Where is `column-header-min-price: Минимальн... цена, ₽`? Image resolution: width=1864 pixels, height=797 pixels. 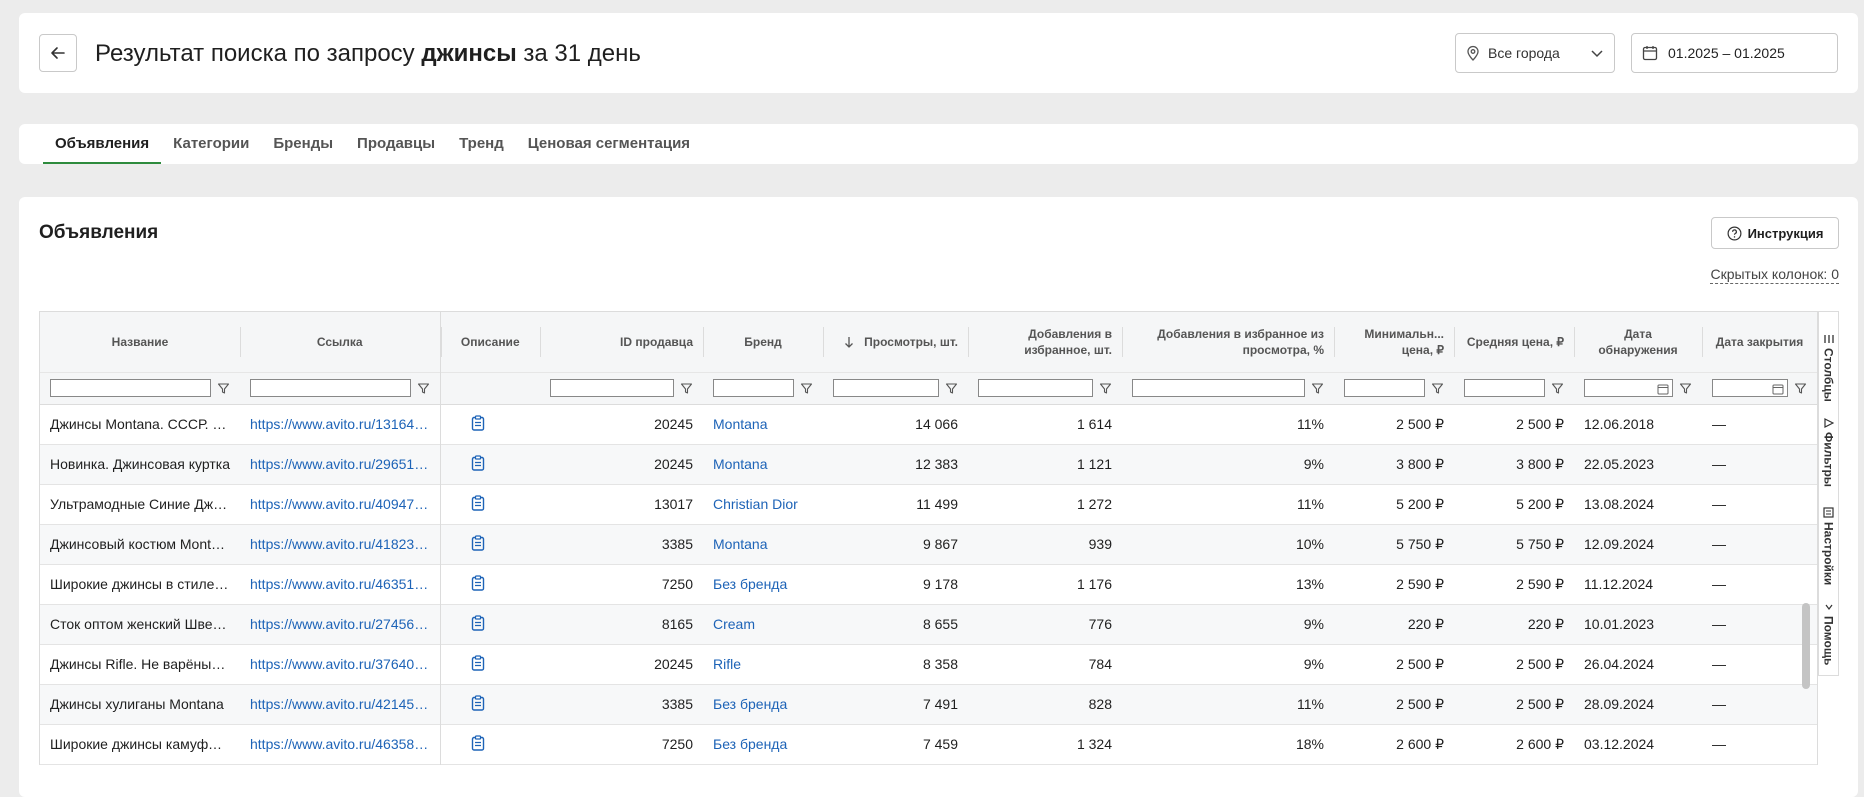 column-header-min-price: Минимальн... цена, ₽ is located at coordinates (1394, 342).